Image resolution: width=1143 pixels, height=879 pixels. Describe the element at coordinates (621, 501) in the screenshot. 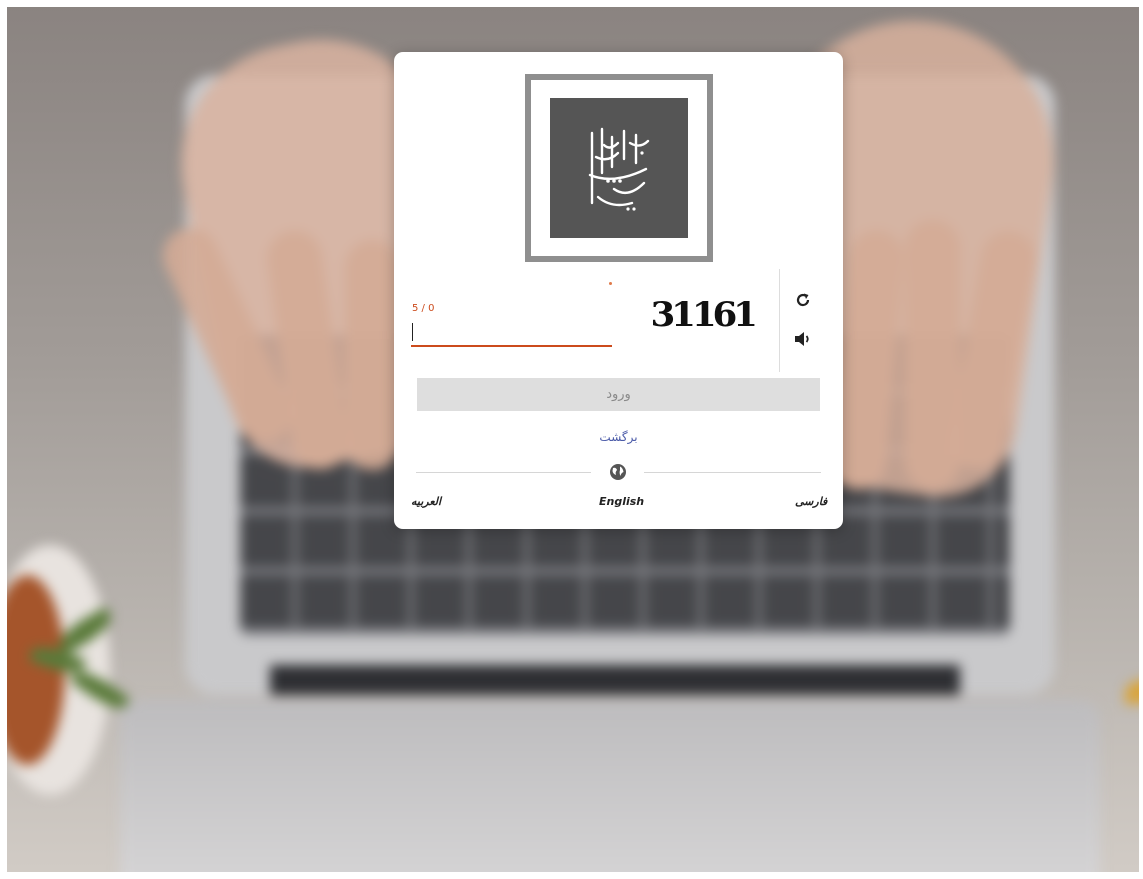

I see `language-english: English` at that location.